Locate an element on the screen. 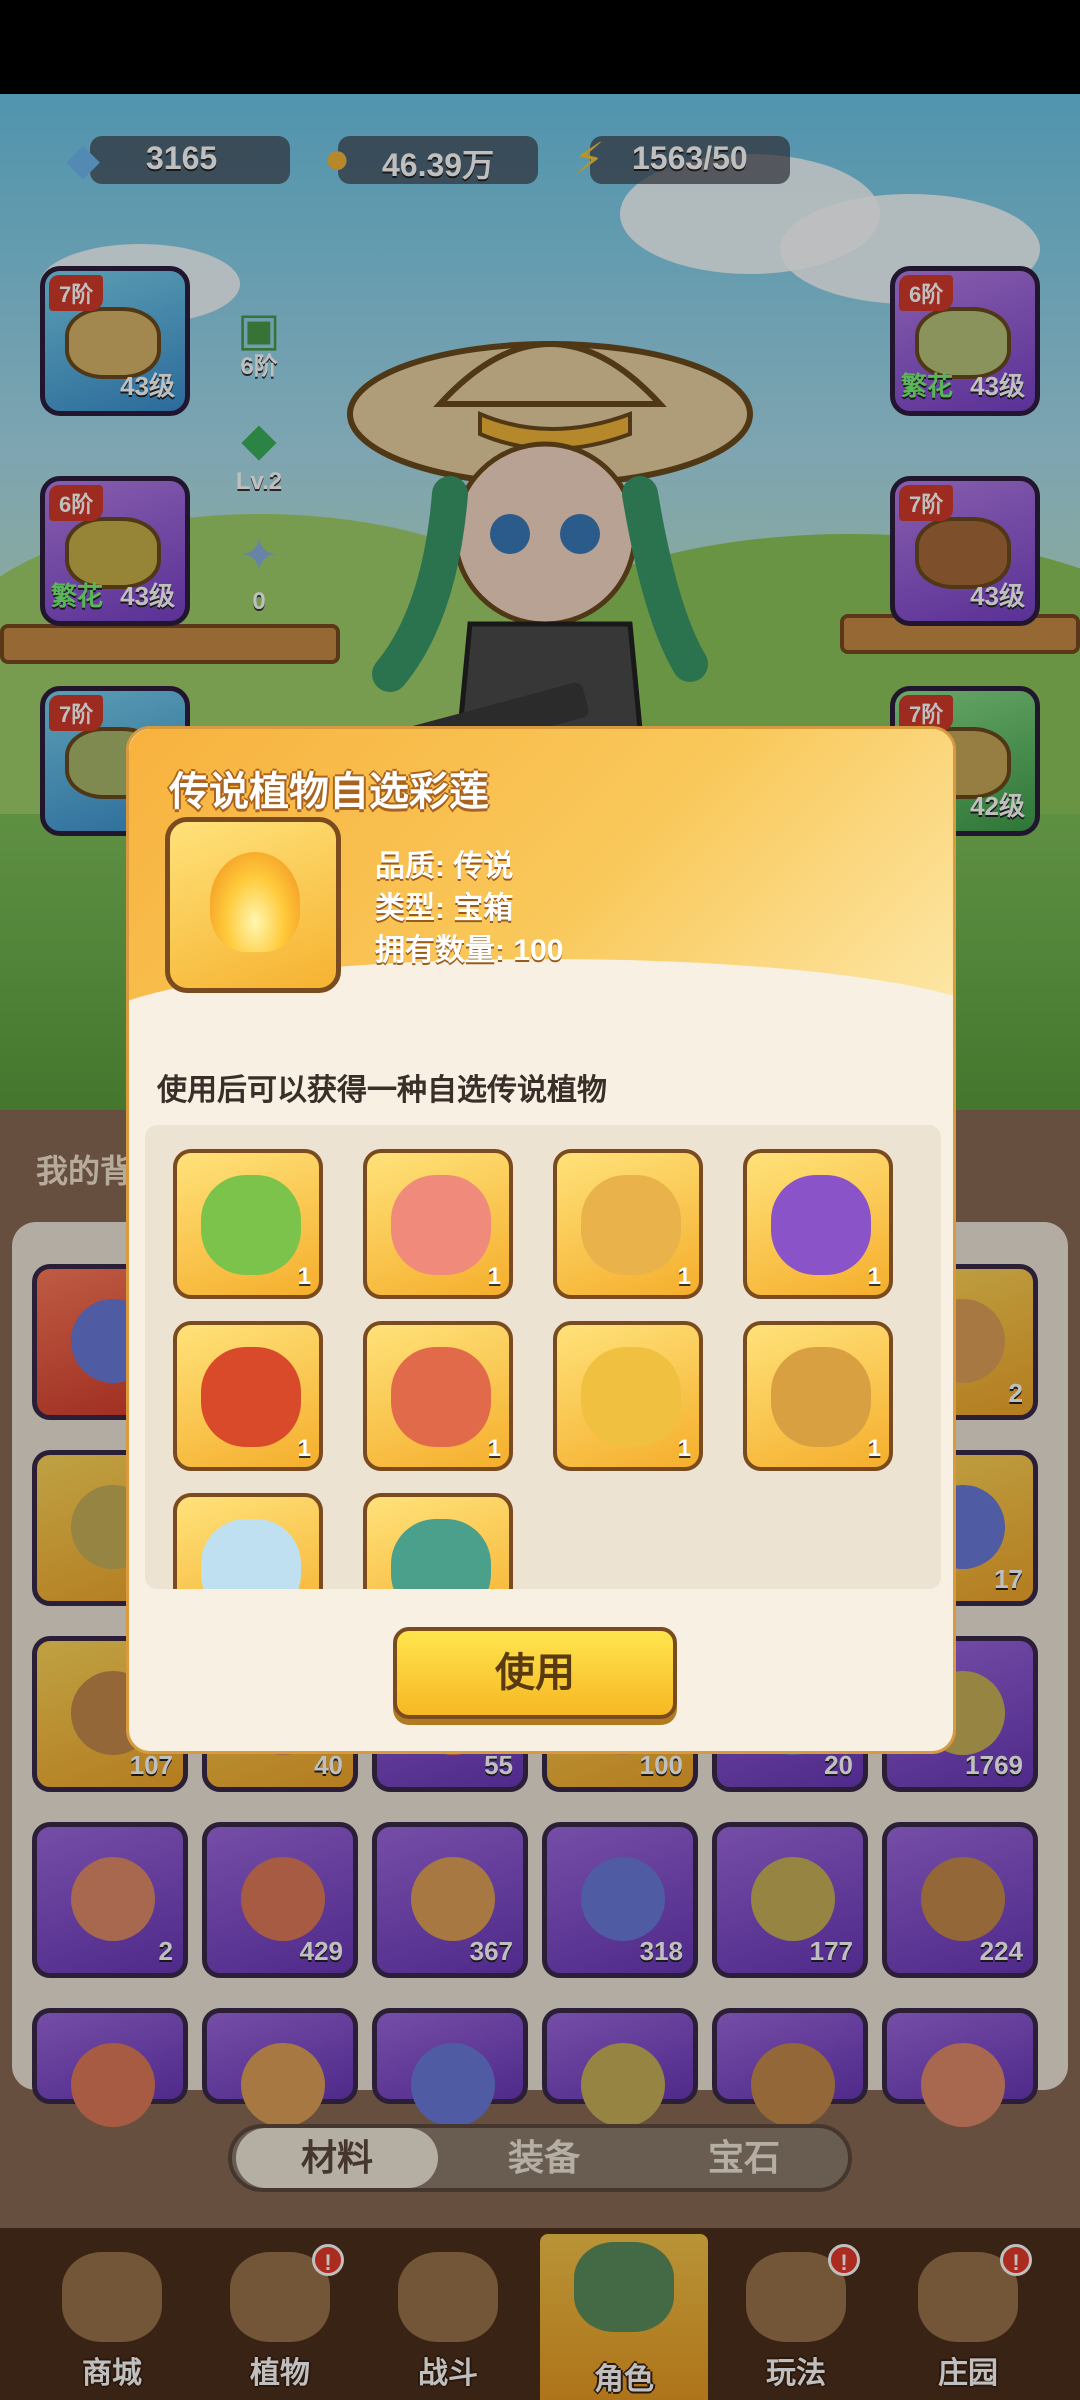  modal-title: 传说植物自选彩莲 is located at coordinates (329, 792).